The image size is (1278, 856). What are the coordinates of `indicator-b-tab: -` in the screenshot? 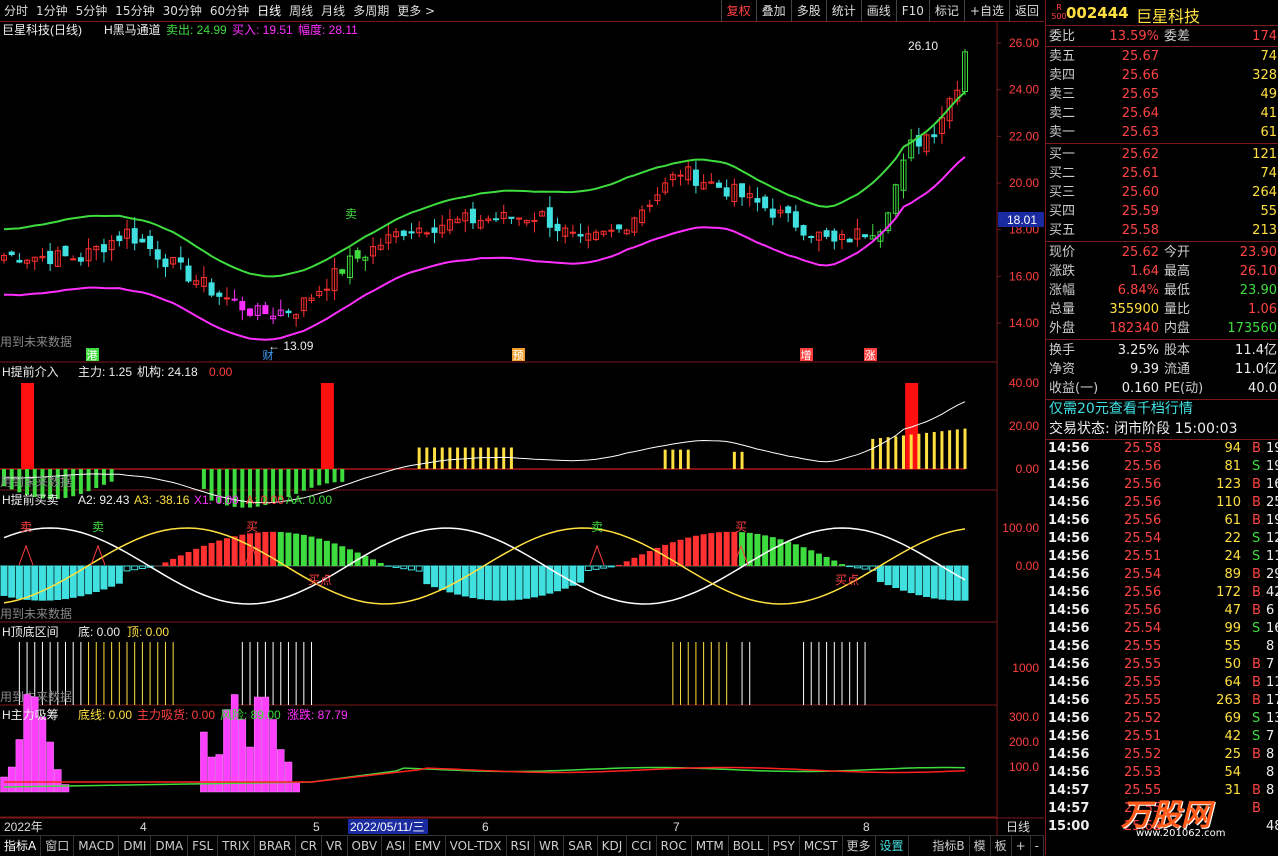 It's located at (1037, 846).